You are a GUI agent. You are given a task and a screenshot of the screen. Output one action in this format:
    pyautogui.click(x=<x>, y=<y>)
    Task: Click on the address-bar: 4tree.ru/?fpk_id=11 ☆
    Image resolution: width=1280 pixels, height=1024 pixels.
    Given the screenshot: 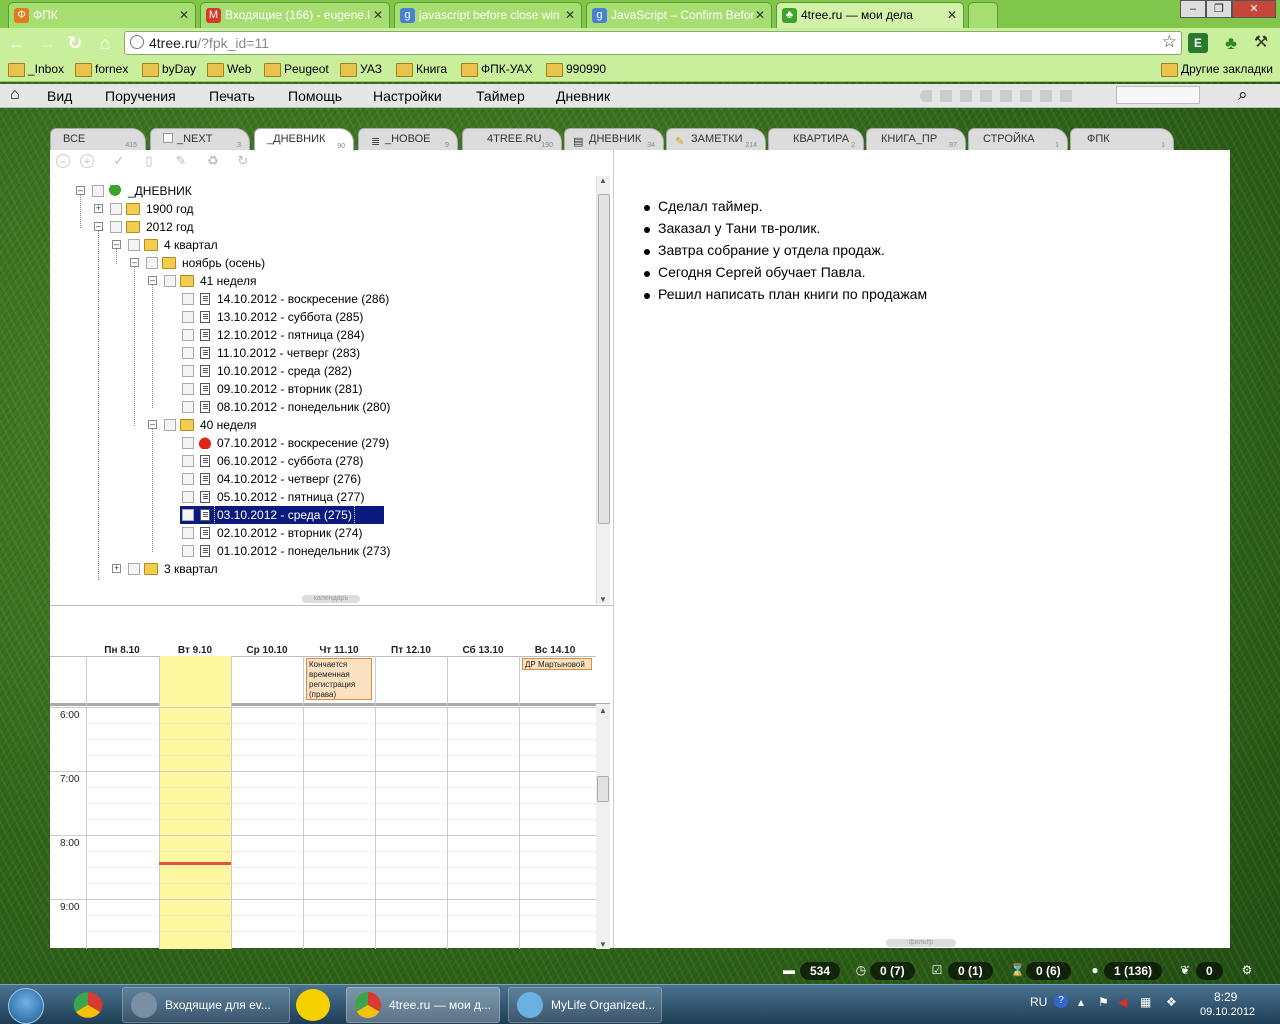 What is the action you would take?
    pyautogui.click(x=653, y=43)
    